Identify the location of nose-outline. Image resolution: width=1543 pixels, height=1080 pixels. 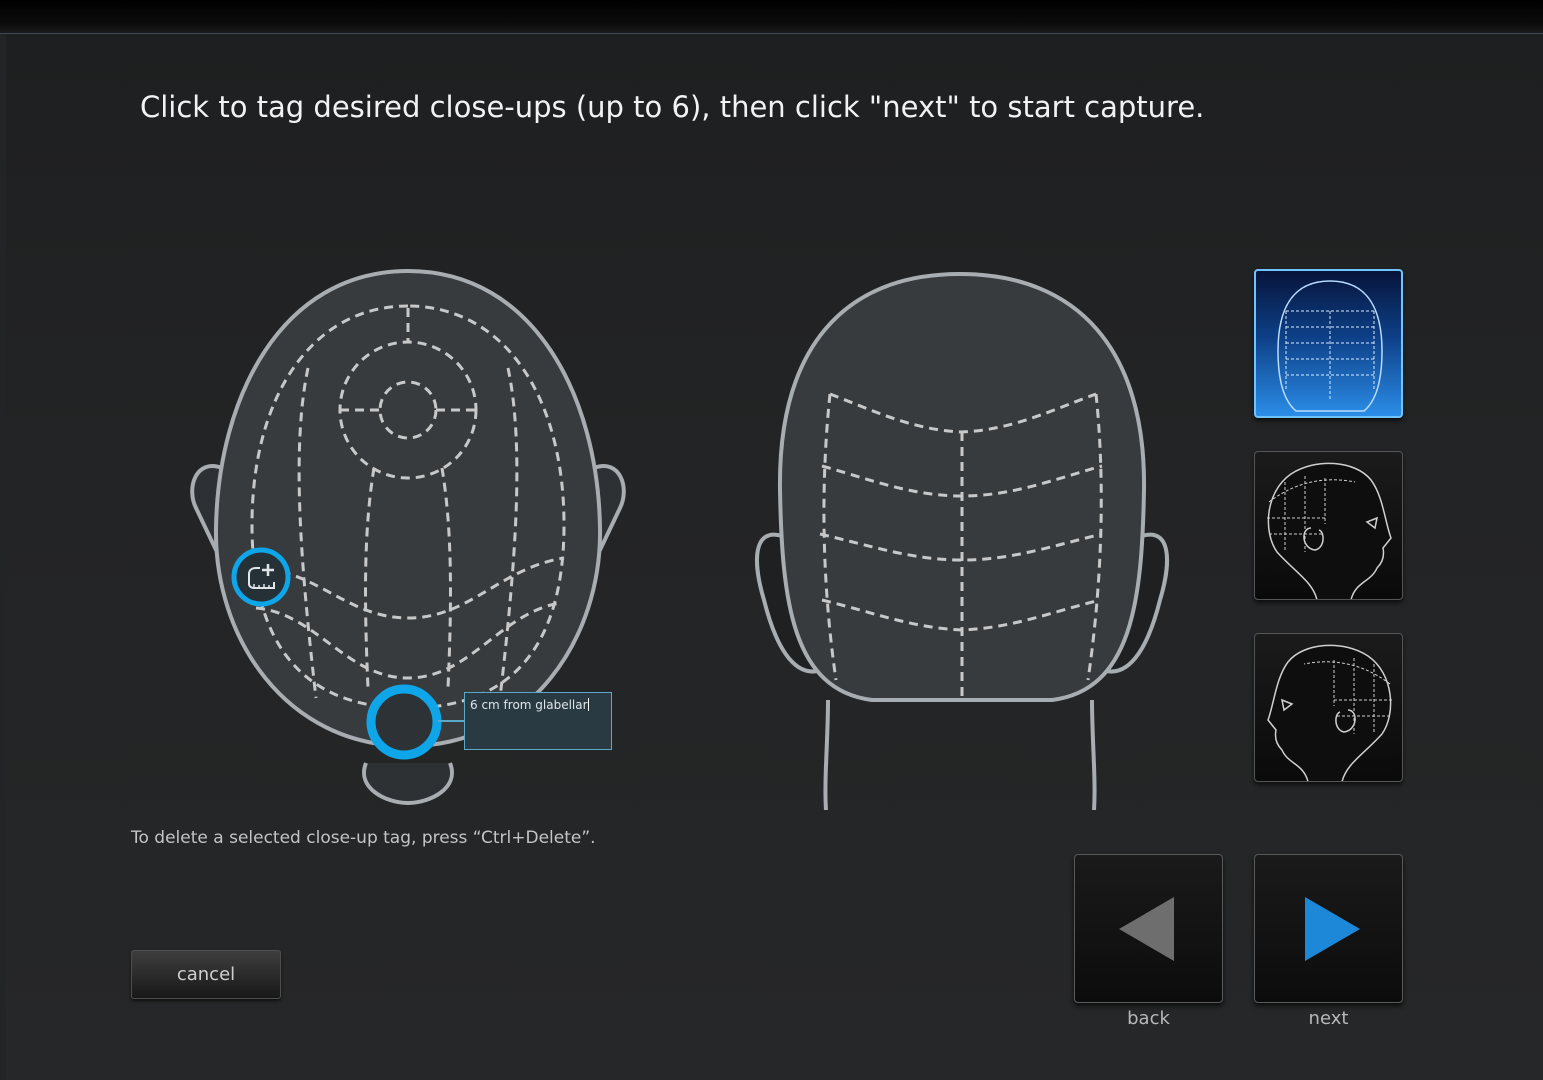
(408, 784).